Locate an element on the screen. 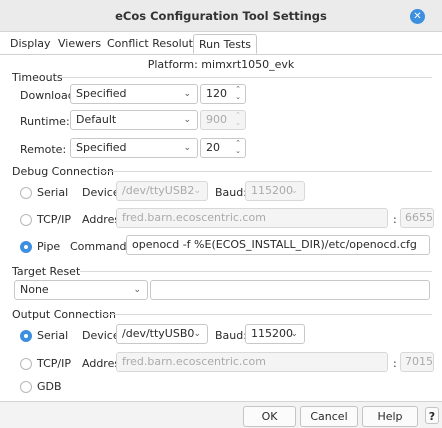 Image resolution: width=442 pixels, height=428 pixels. target-reset-mode-select: None ⌄ is located at coordinates (81, 290).